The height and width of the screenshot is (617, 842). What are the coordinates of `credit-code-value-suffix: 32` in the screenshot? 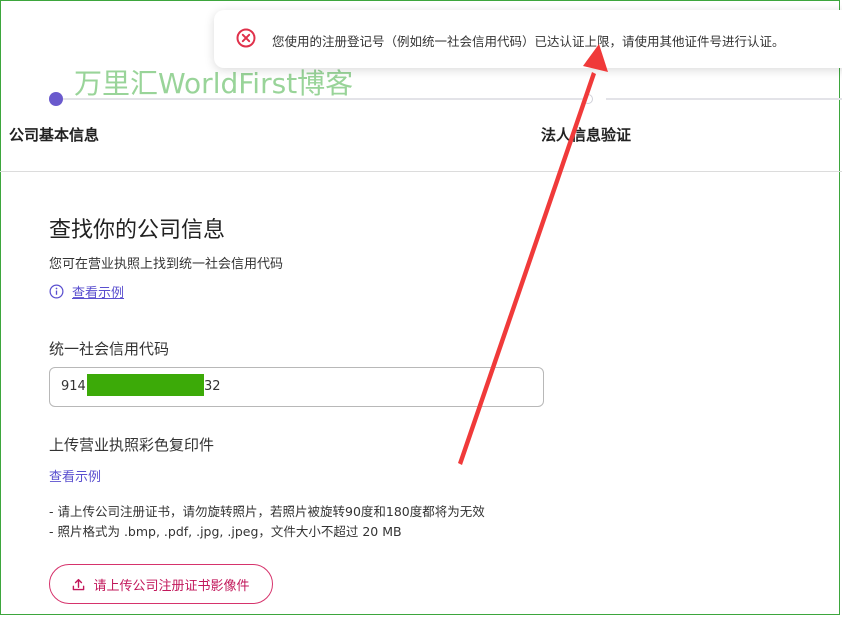 It's located at (212, 386).